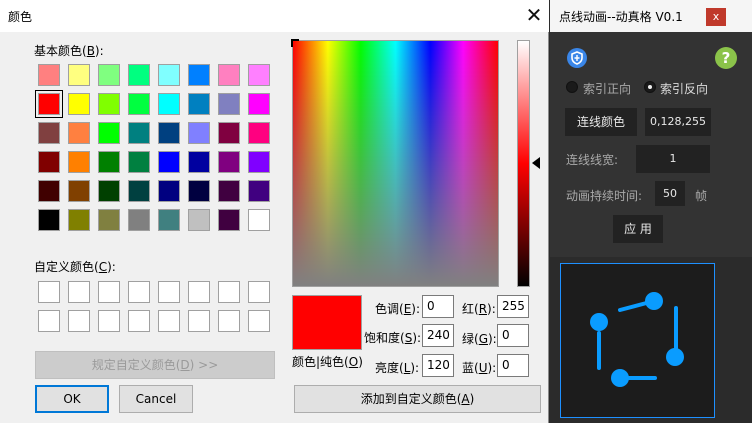 The width and height of the screenshot is (752, 423). What do you see at coordinates (327, 362) in the screenshot?
I see `color-solid-label: 颜色|纯色(O)` at bounding box center [327, 362].